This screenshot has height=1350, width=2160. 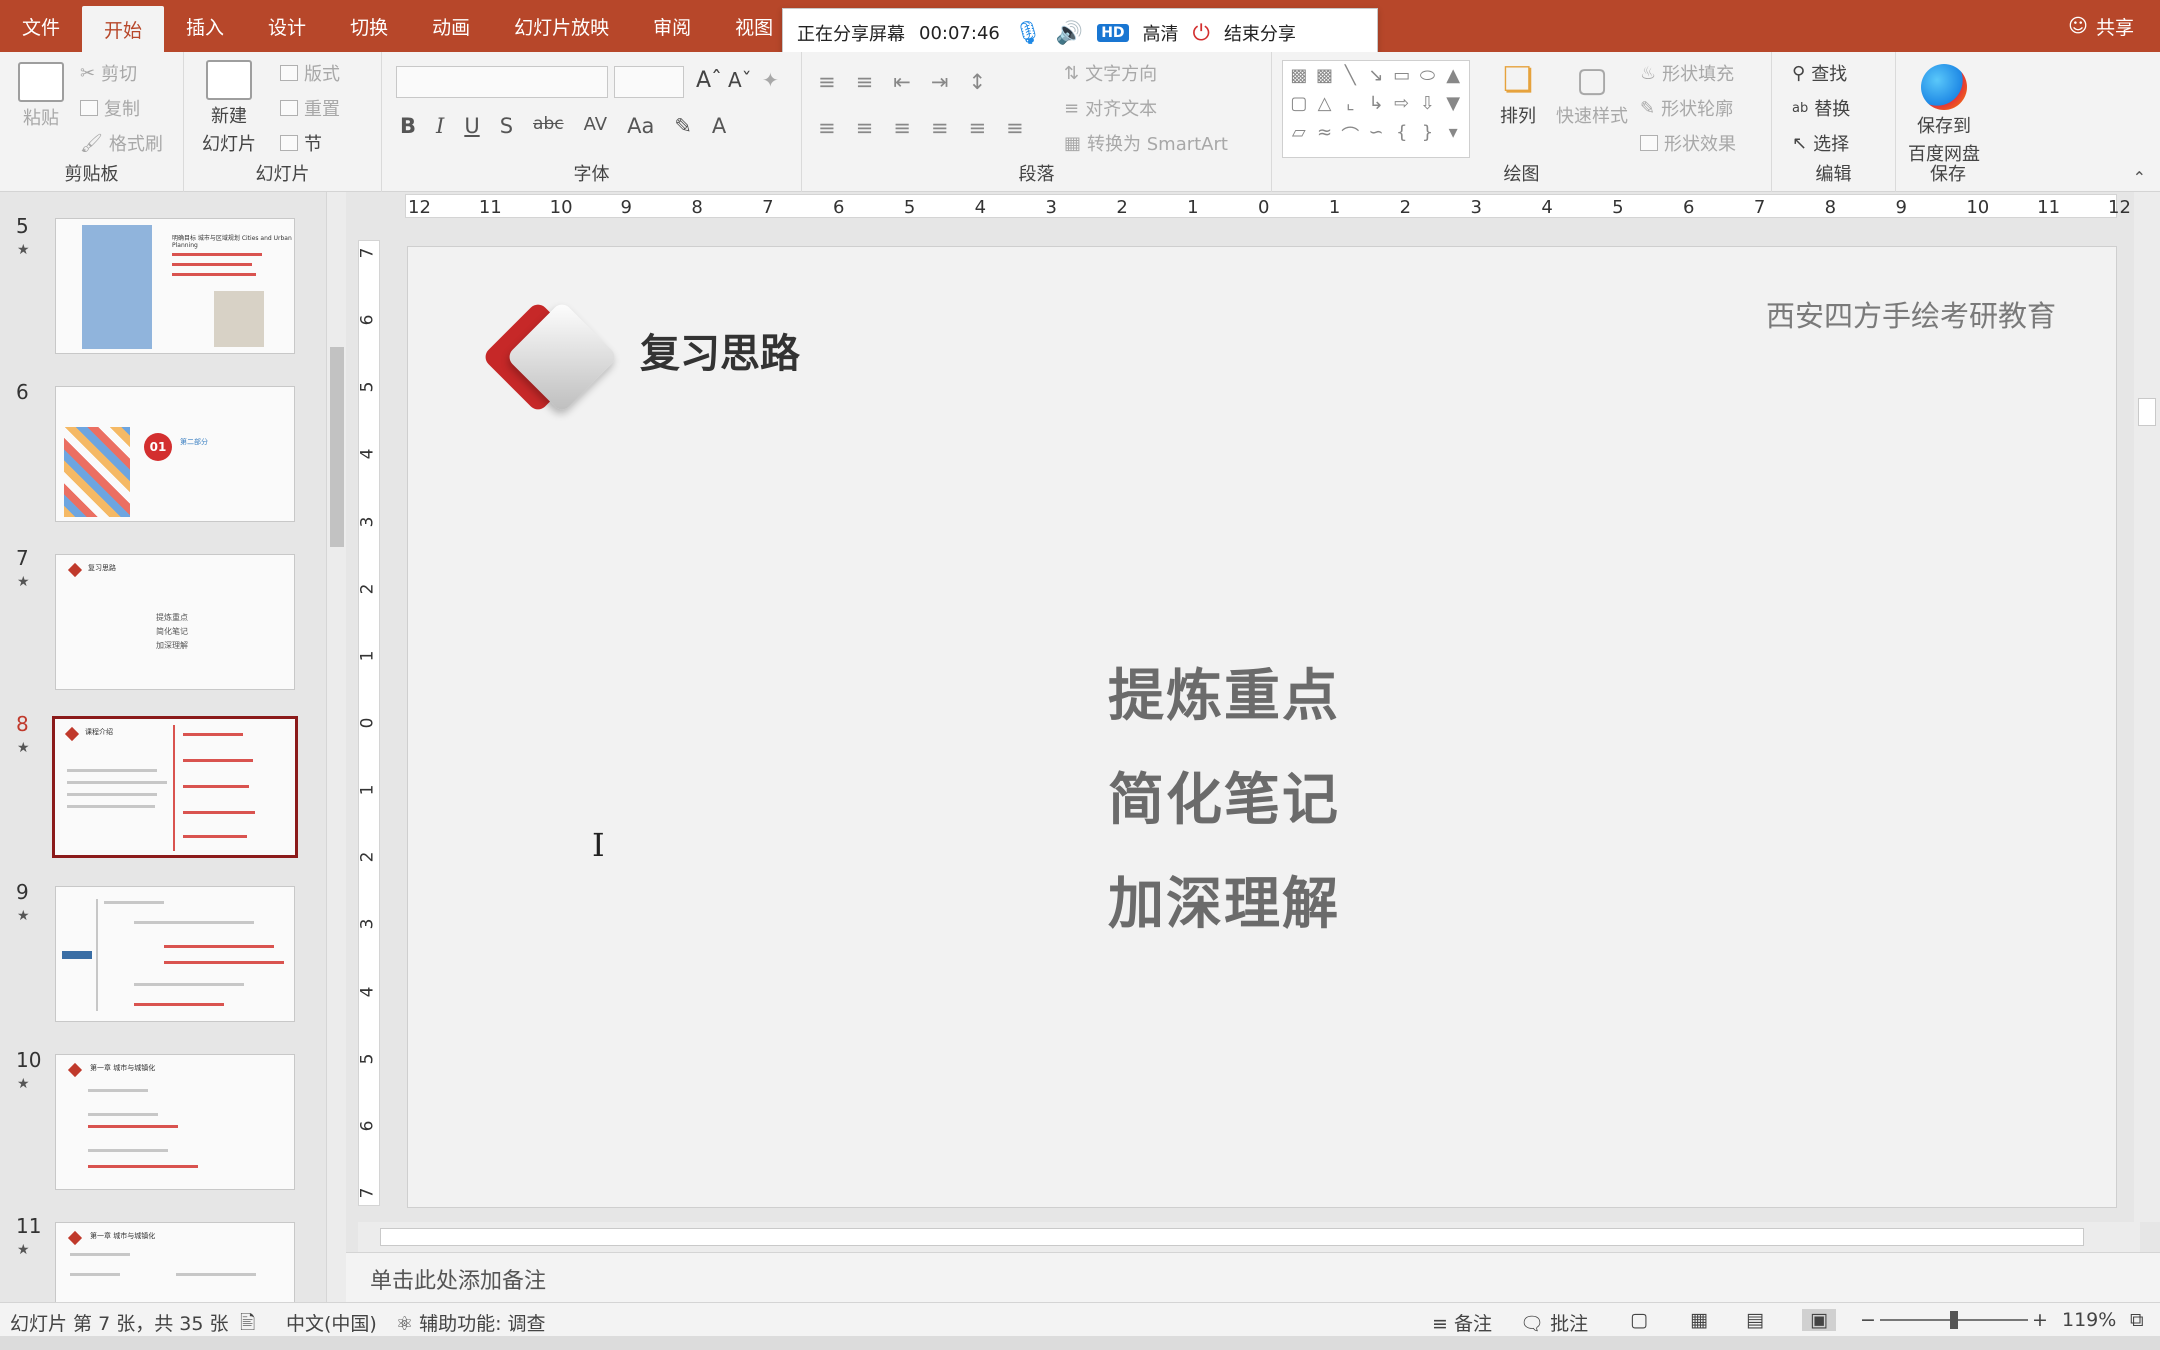 What do you see at coordinates (1350, 137) in the screenshot?
I see `arc-shape-icon: ⌒` at bounding box center [1350, 137].